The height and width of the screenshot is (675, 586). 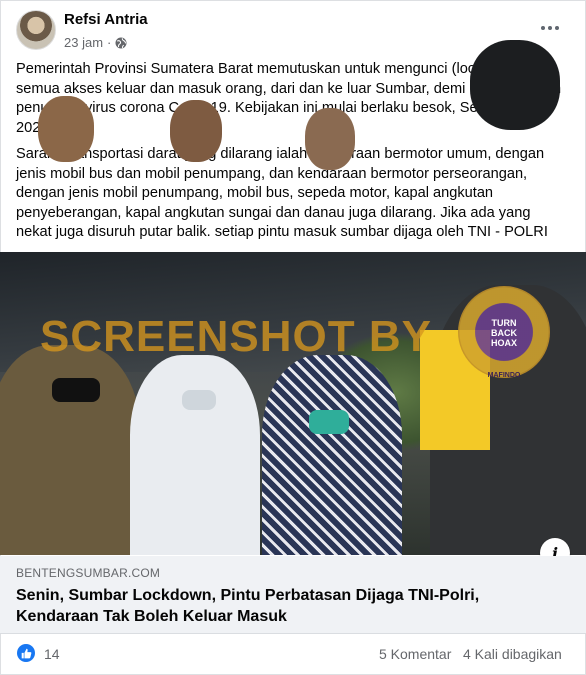 What do you see at coordinates (503, 333) in the screenshot?
I see `seal-center-text: TURN BACK HOAX` at bounding box center [503, 333].